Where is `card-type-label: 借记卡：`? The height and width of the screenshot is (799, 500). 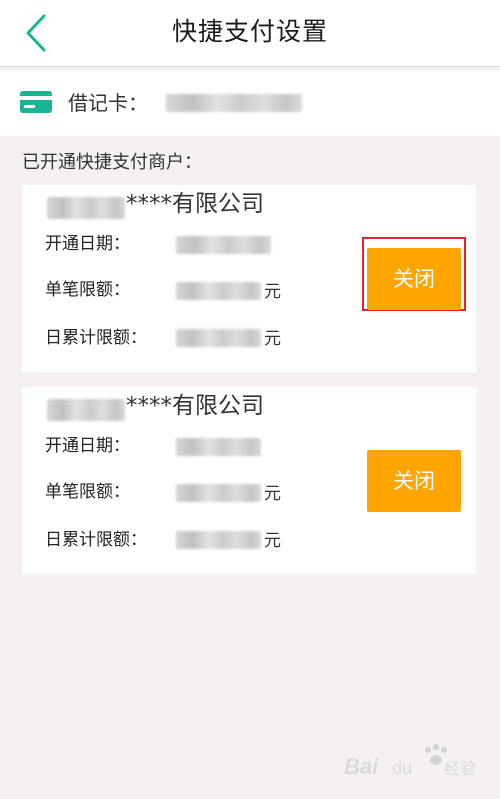 card-type-label: 借记卡： is located at coordinates (108, 103).